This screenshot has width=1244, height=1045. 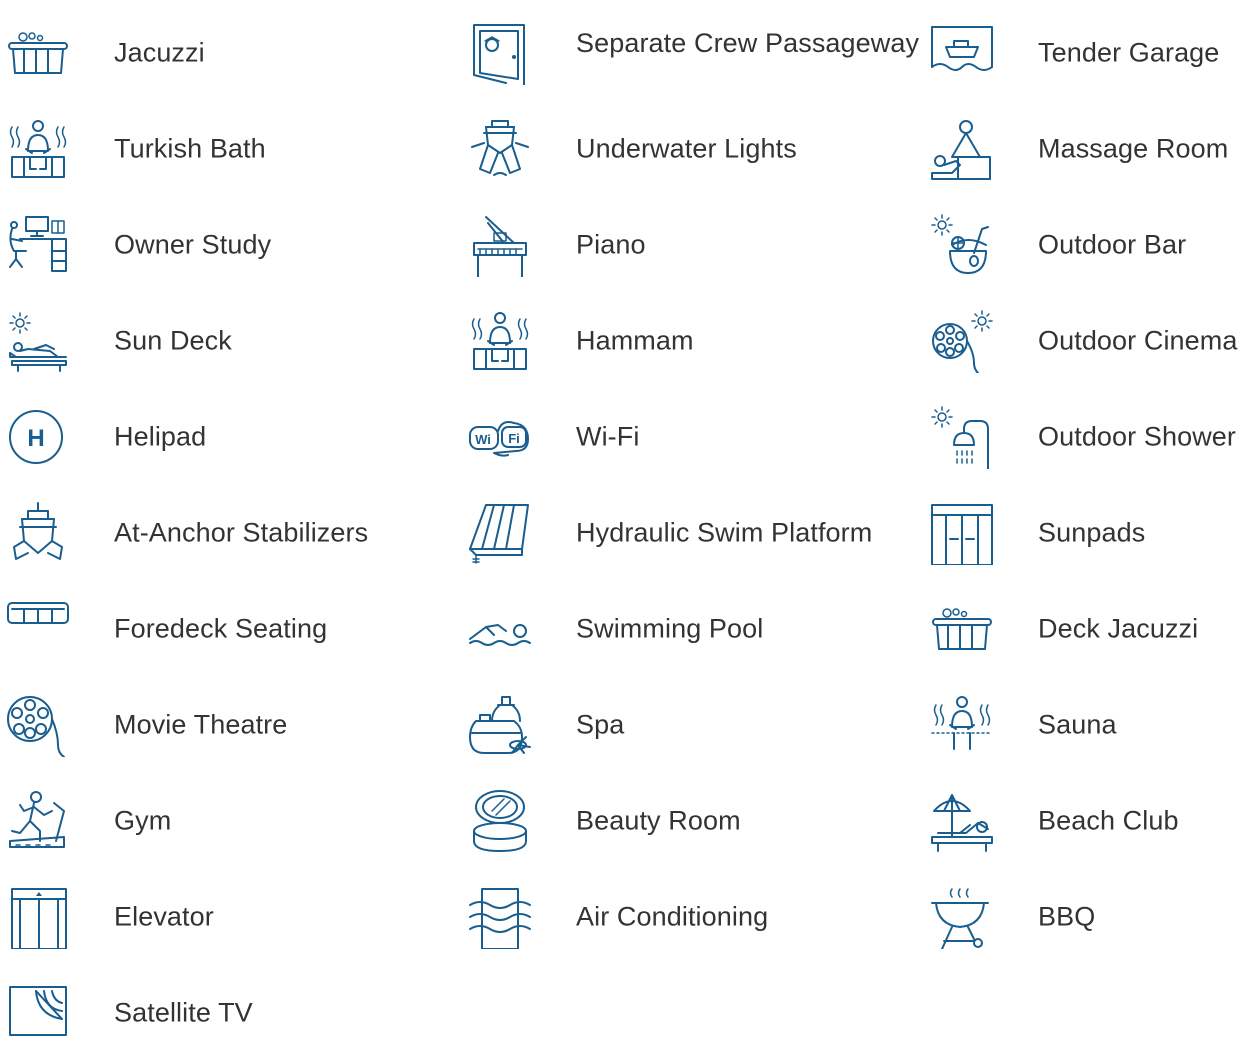 What do you see at coordinates (164, 916) in the screenshot?
I see `amenity-label: Elevator` at bounding box center [164, 916].